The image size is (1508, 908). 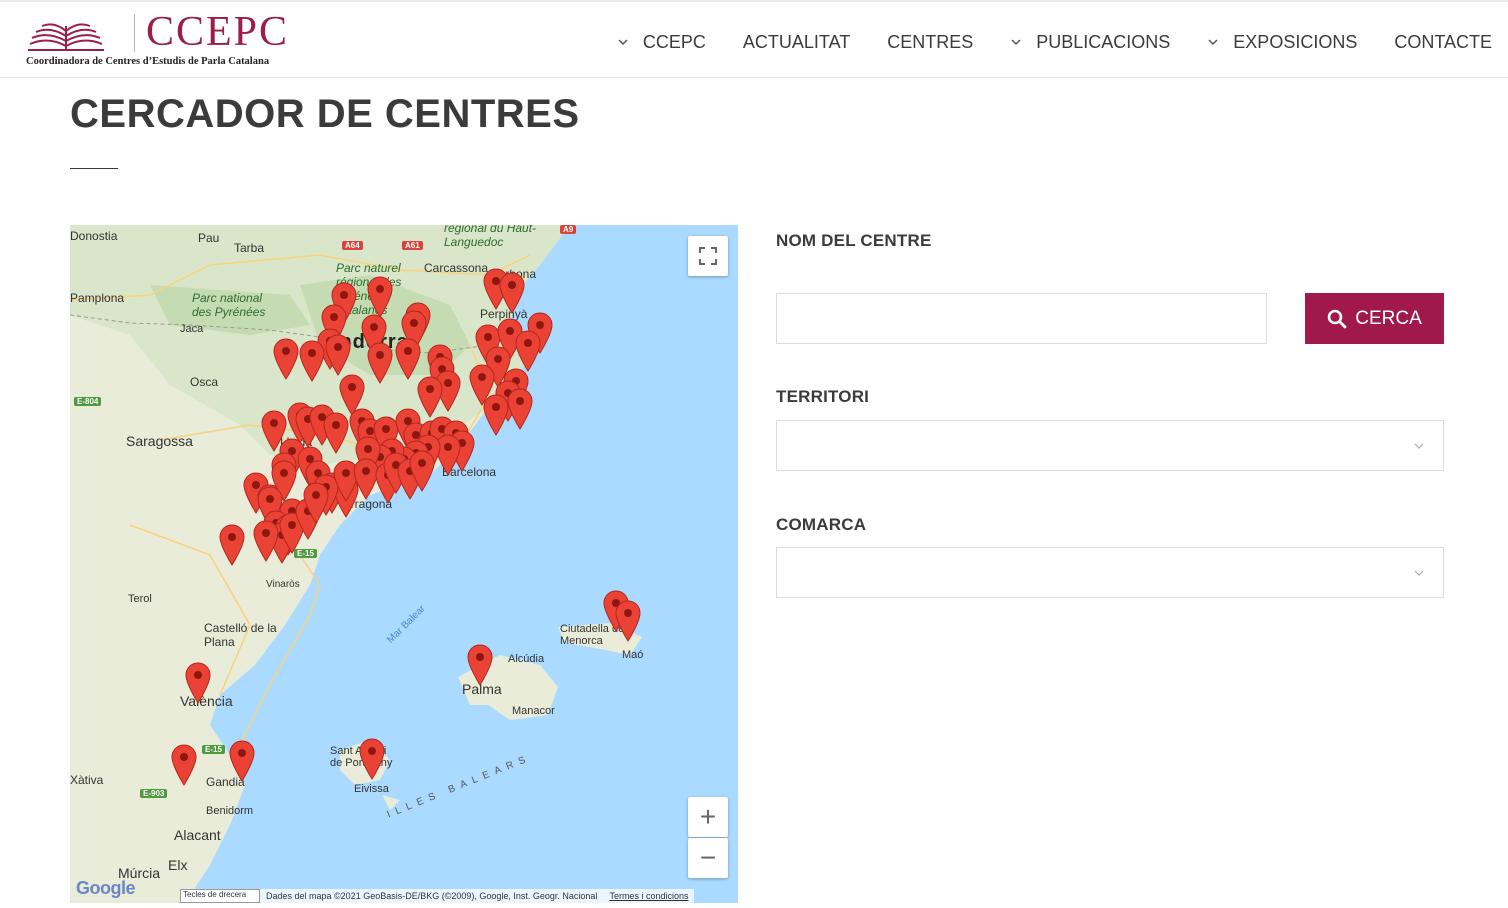 I want to click on search-button: CERCA, so click(x=1374, y=318).